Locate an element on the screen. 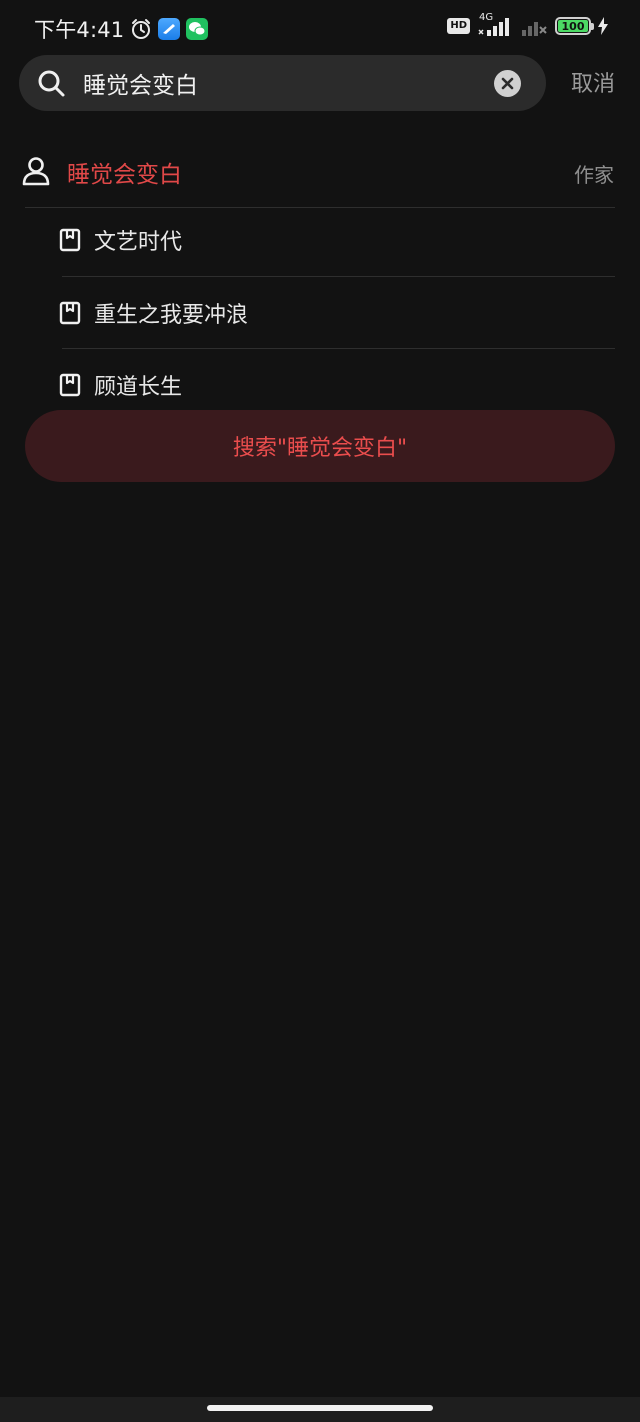 Image resolution: width=640 pixels, height=1422 pixels. book-title: 重生之我要冲浪 is located at coordinates (171, 315).